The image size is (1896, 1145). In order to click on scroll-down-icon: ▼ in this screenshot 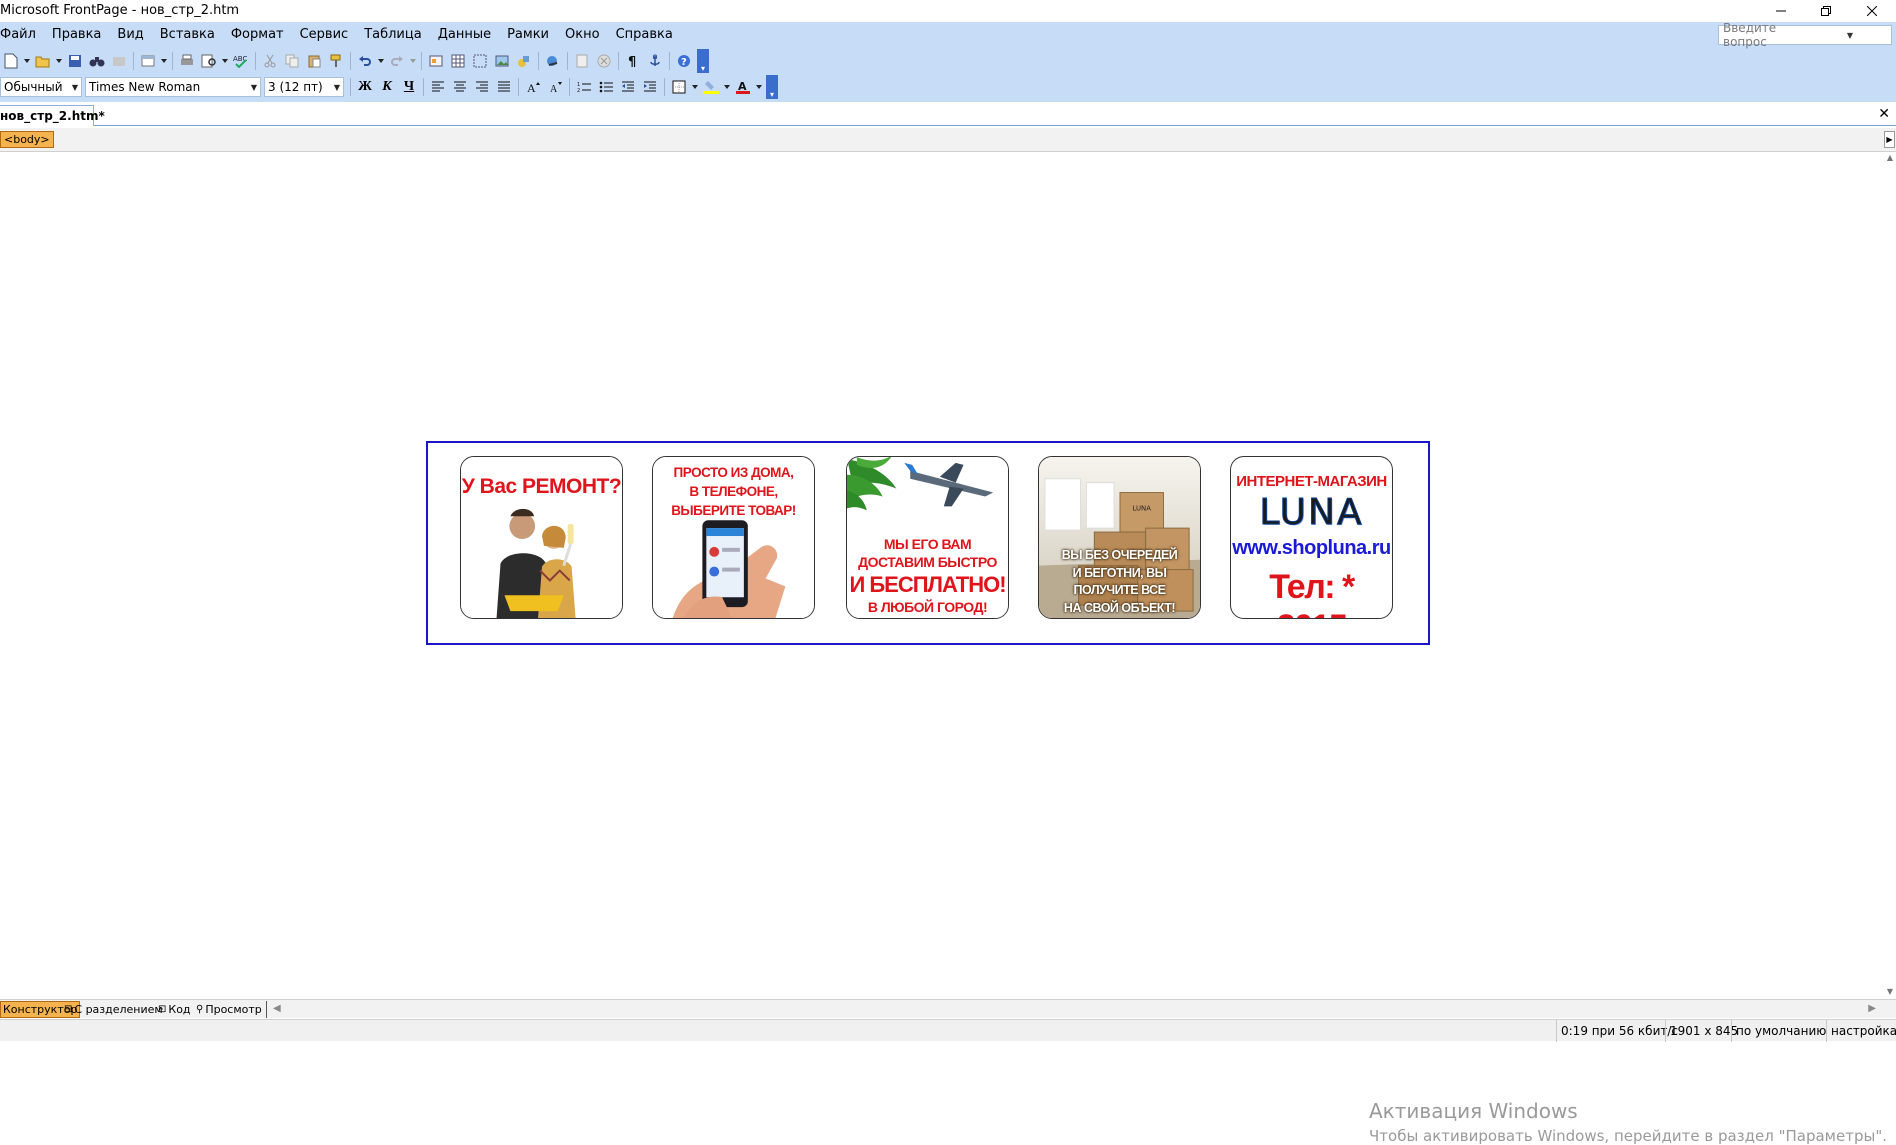, I will do `click(1890, 993)`.